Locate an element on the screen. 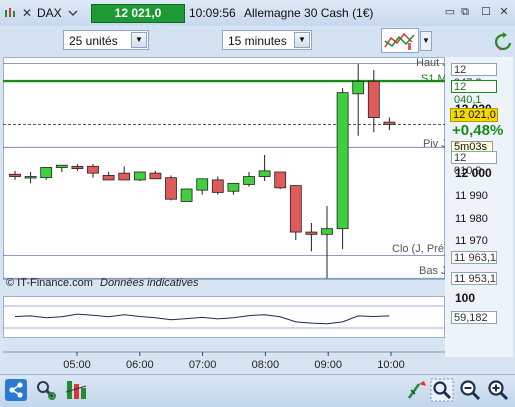 The width and height of the screenshot is (515, 407). time-tick-label: 09:00 is located at coordinates (328, 365).